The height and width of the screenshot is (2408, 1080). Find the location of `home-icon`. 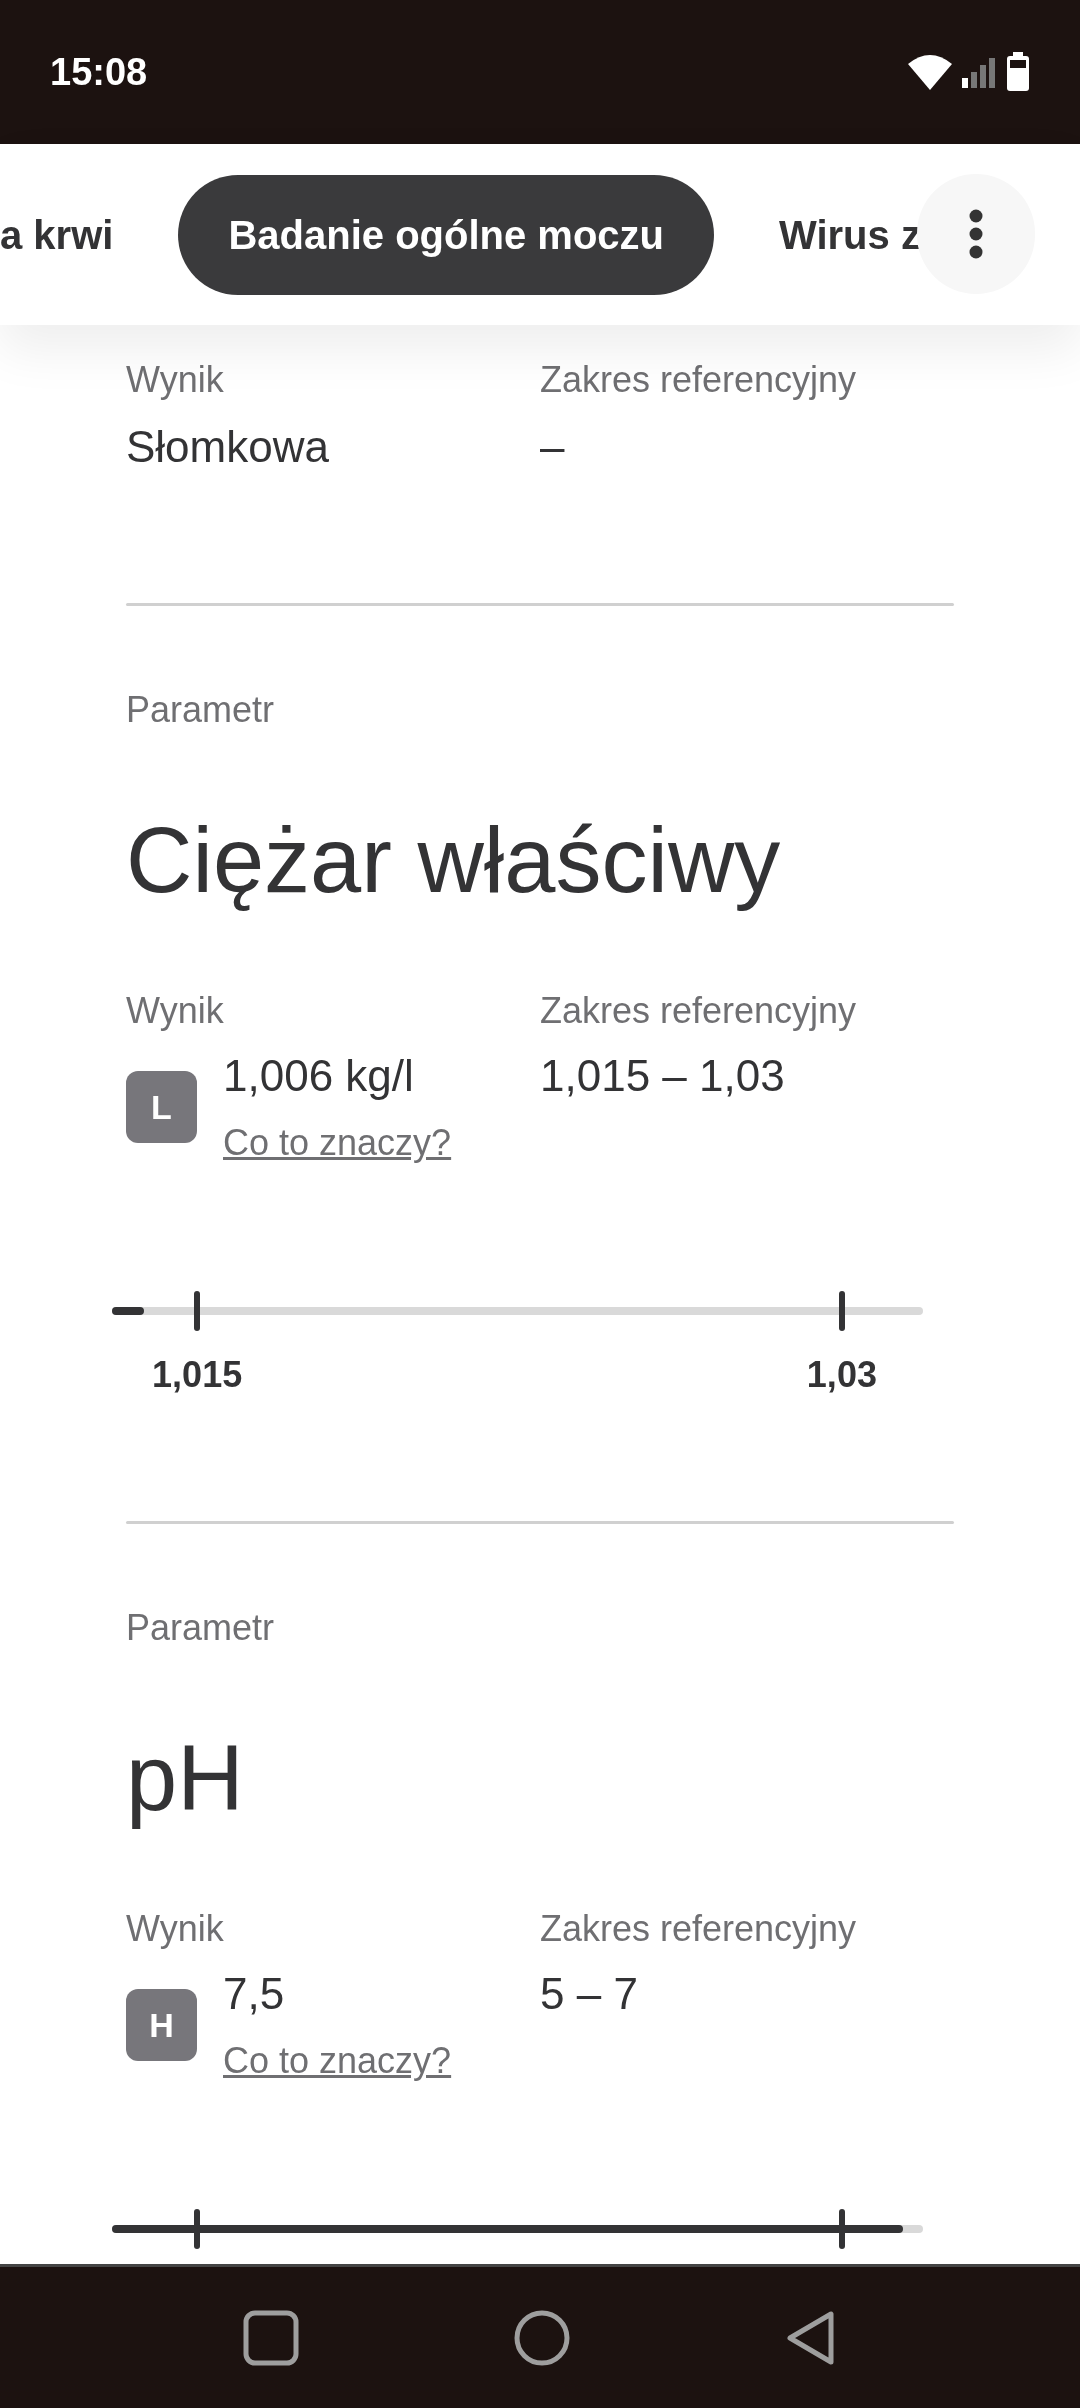

home-icon is located at coordinates (542, 2337).